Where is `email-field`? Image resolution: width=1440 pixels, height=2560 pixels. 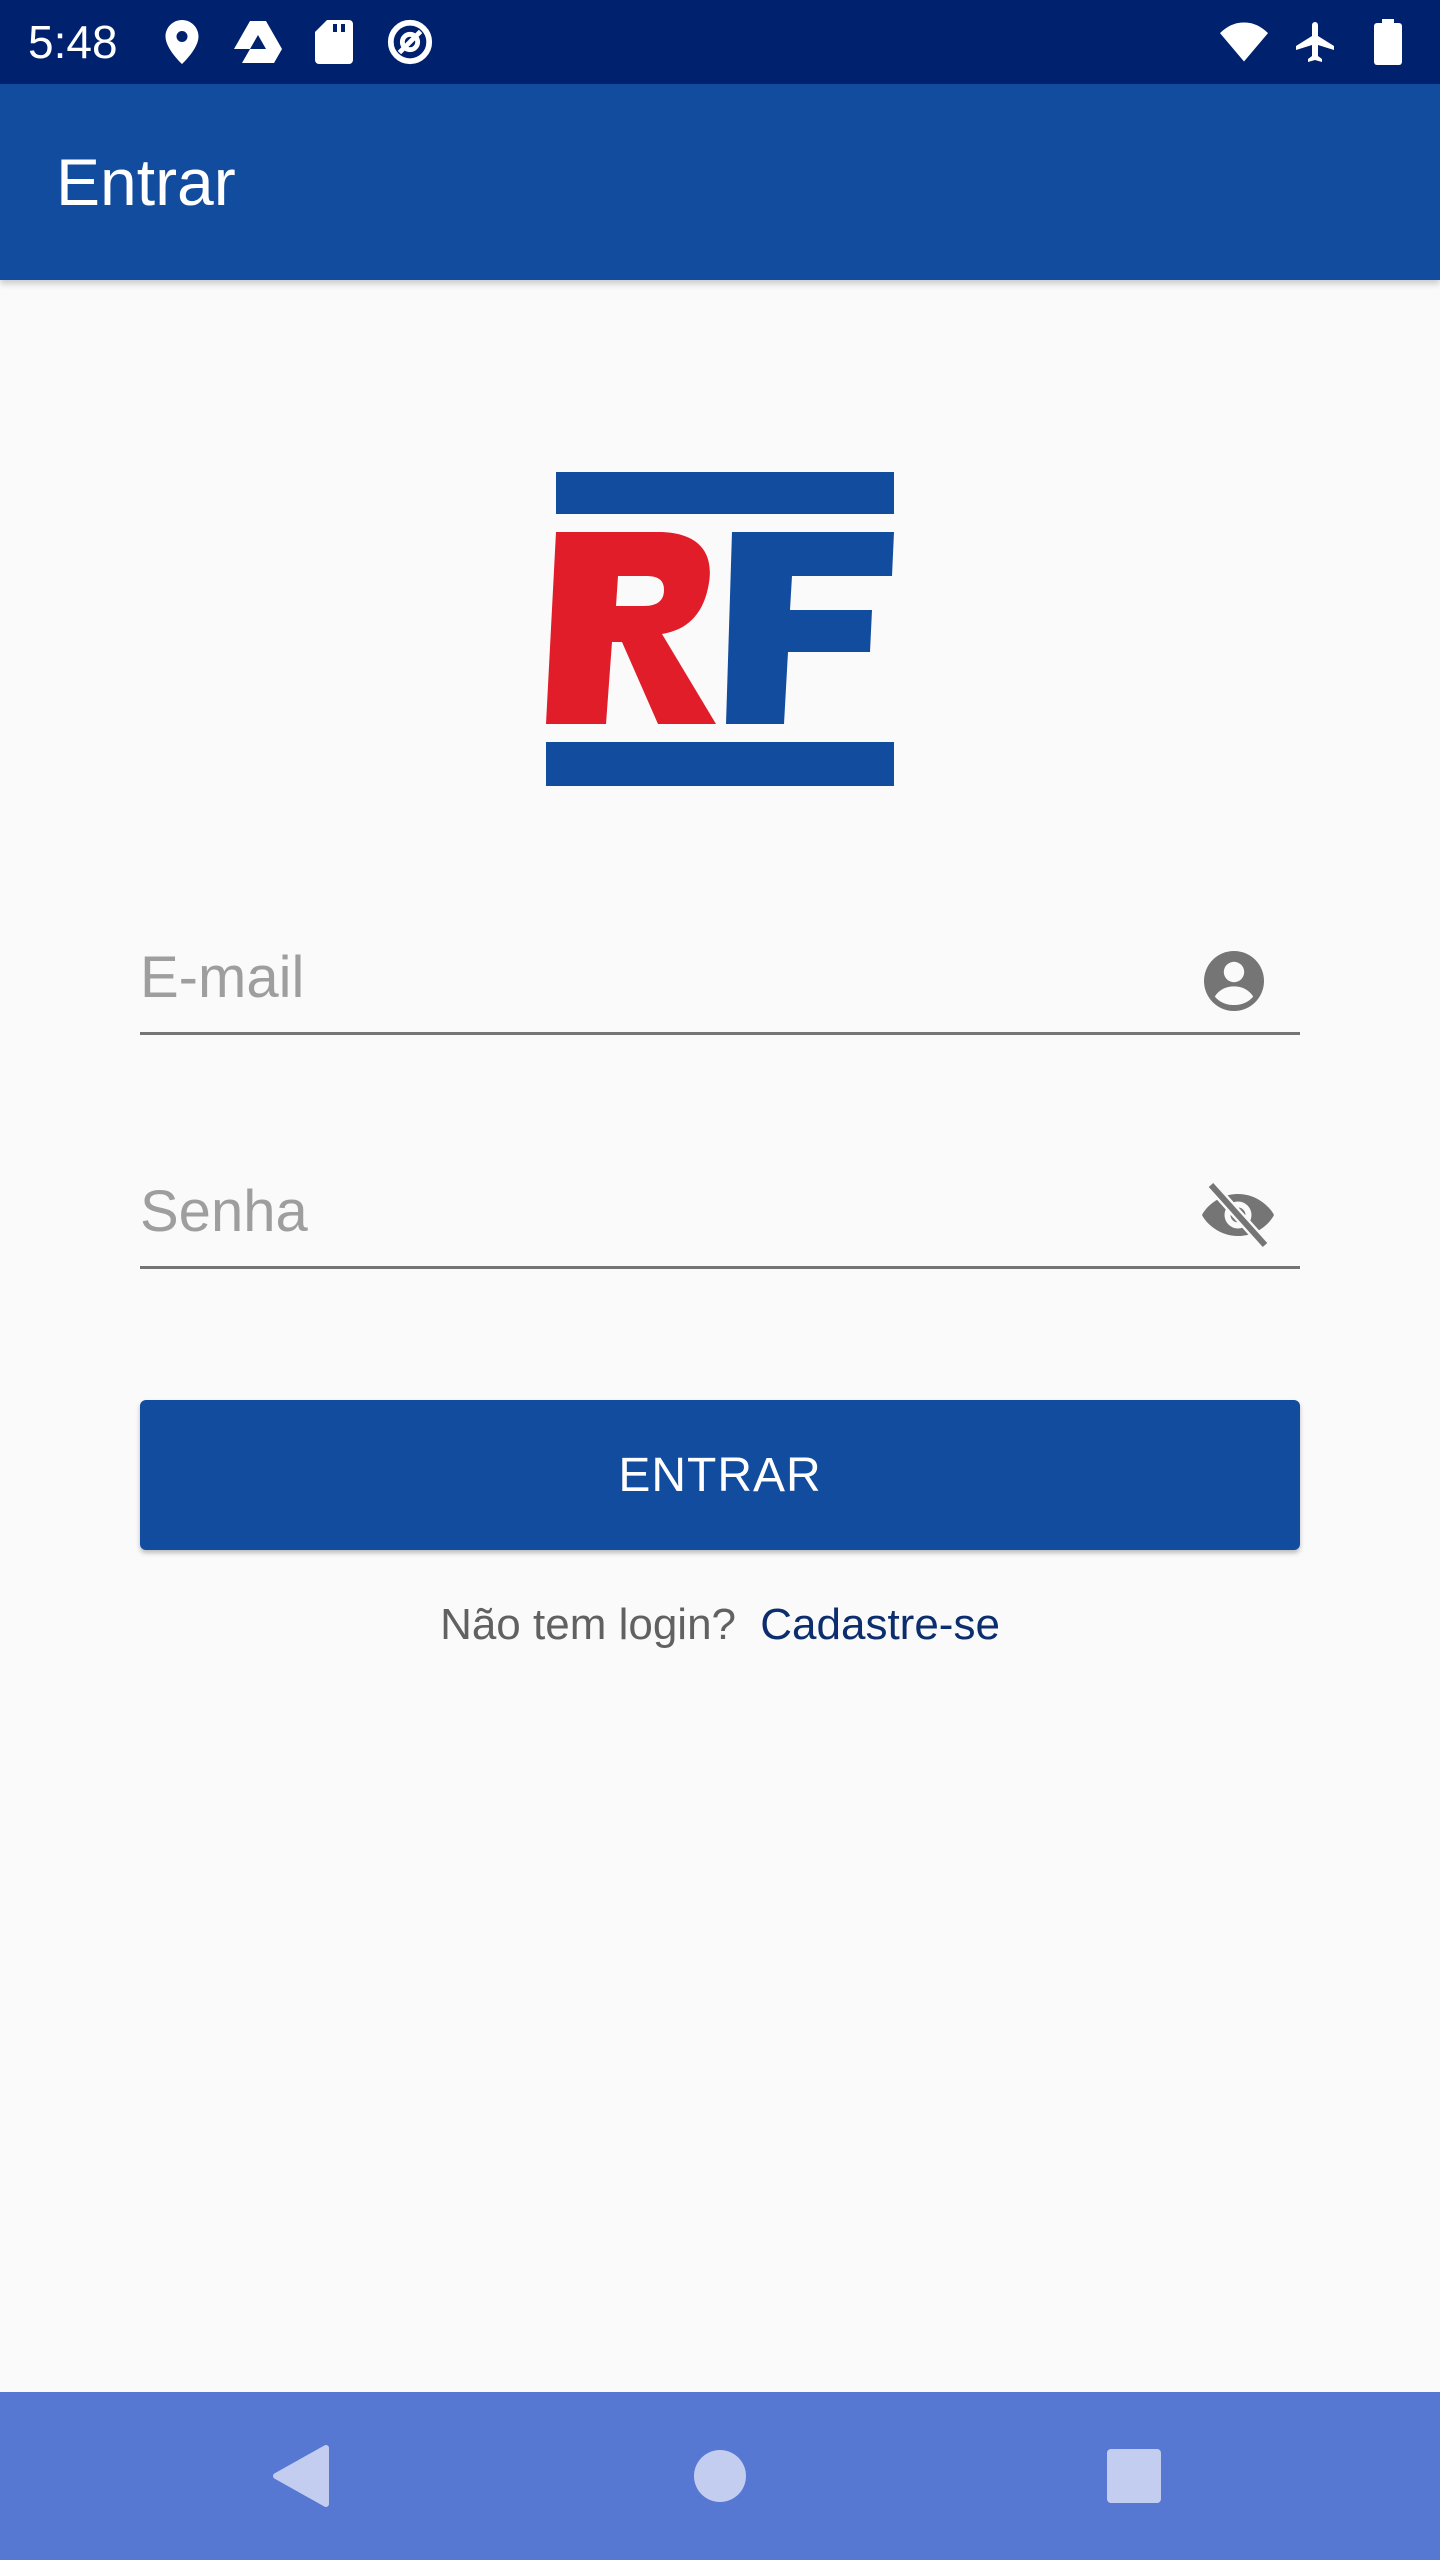
email-field is located at coordinates (720, 980).